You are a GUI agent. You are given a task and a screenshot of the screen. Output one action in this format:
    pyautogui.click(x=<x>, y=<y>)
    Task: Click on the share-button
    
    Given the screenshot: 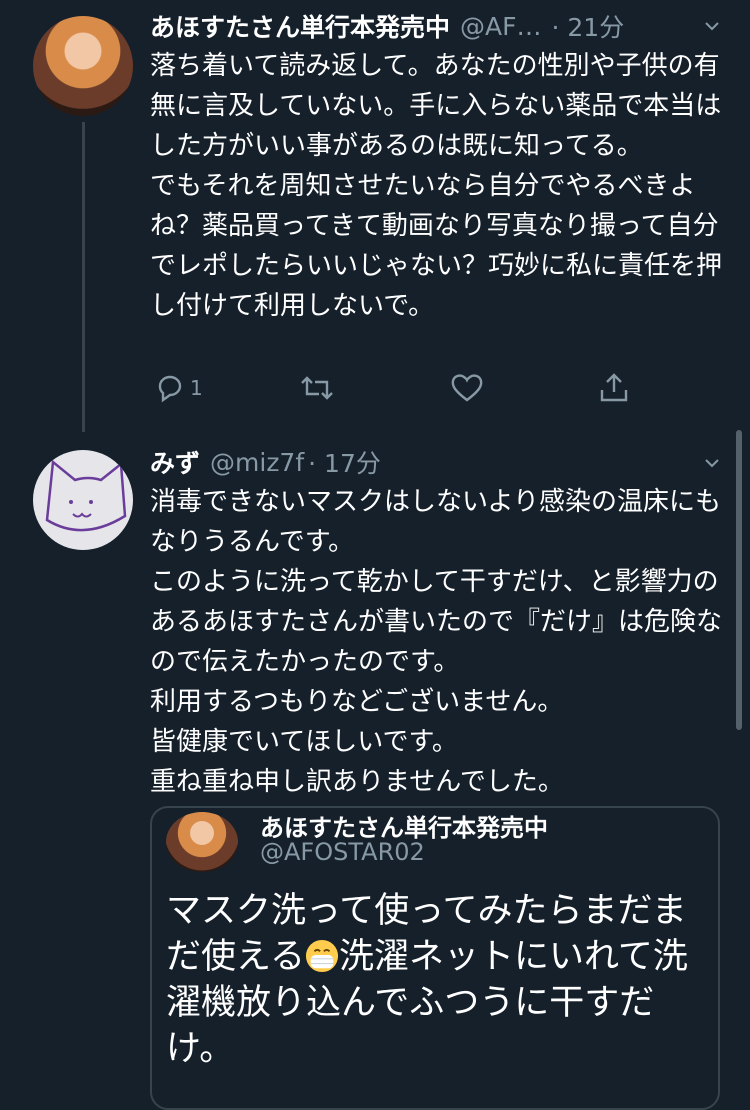 What is the action you would take?
    pyautogui.click(x=614, y=388)
    